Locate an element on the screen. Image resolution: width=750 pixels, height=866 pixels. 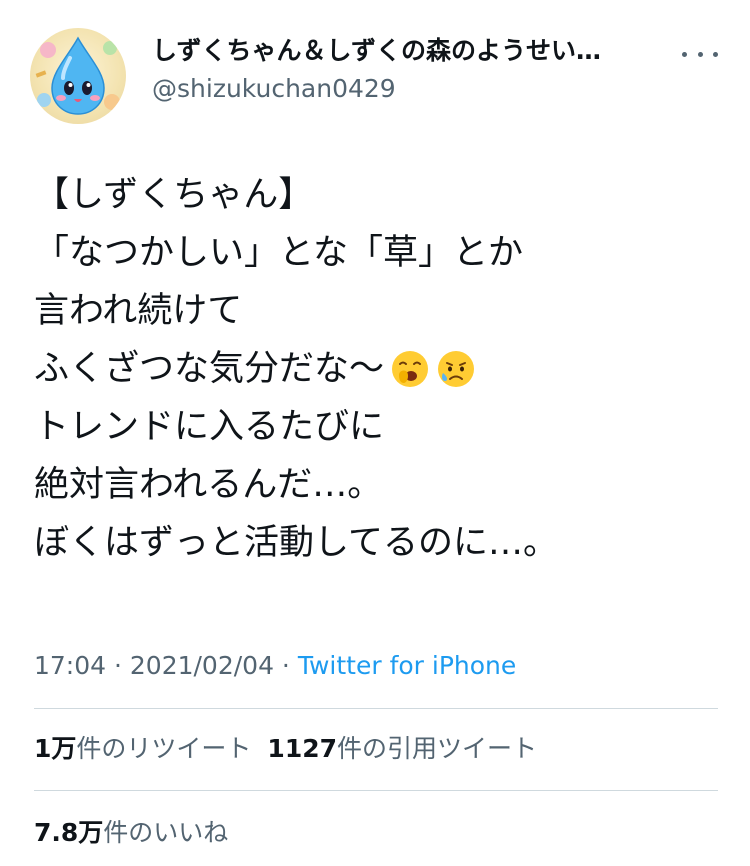
tweet-line: ふくざつな気分だな〜 is located at coordinates (379, 369).